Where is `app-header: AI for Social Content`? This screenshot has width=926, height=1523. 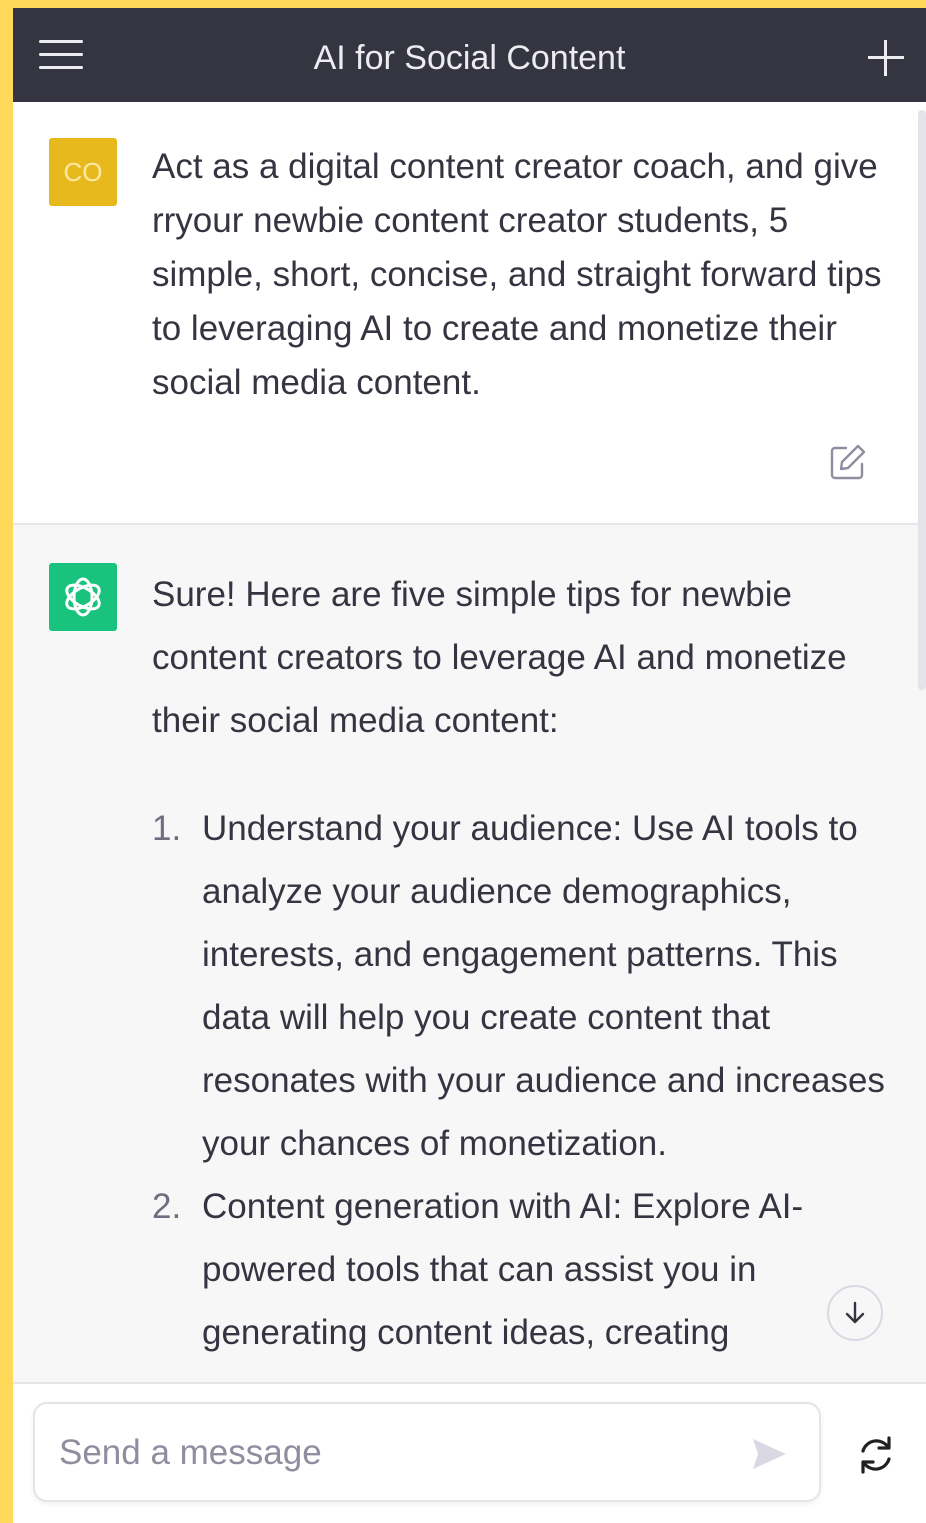 app-header: AI for Social Content is located at coordinates (469, 55).